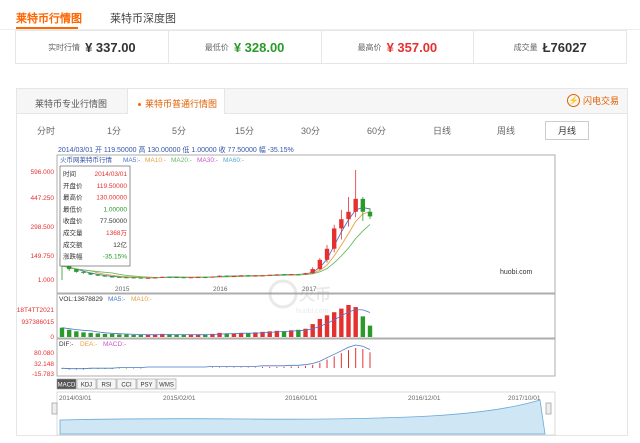 Image resolution: width=640 pixels, height=443 pixels. I want to click on tooltip-value: 2014/03/01, so click(110, 174).